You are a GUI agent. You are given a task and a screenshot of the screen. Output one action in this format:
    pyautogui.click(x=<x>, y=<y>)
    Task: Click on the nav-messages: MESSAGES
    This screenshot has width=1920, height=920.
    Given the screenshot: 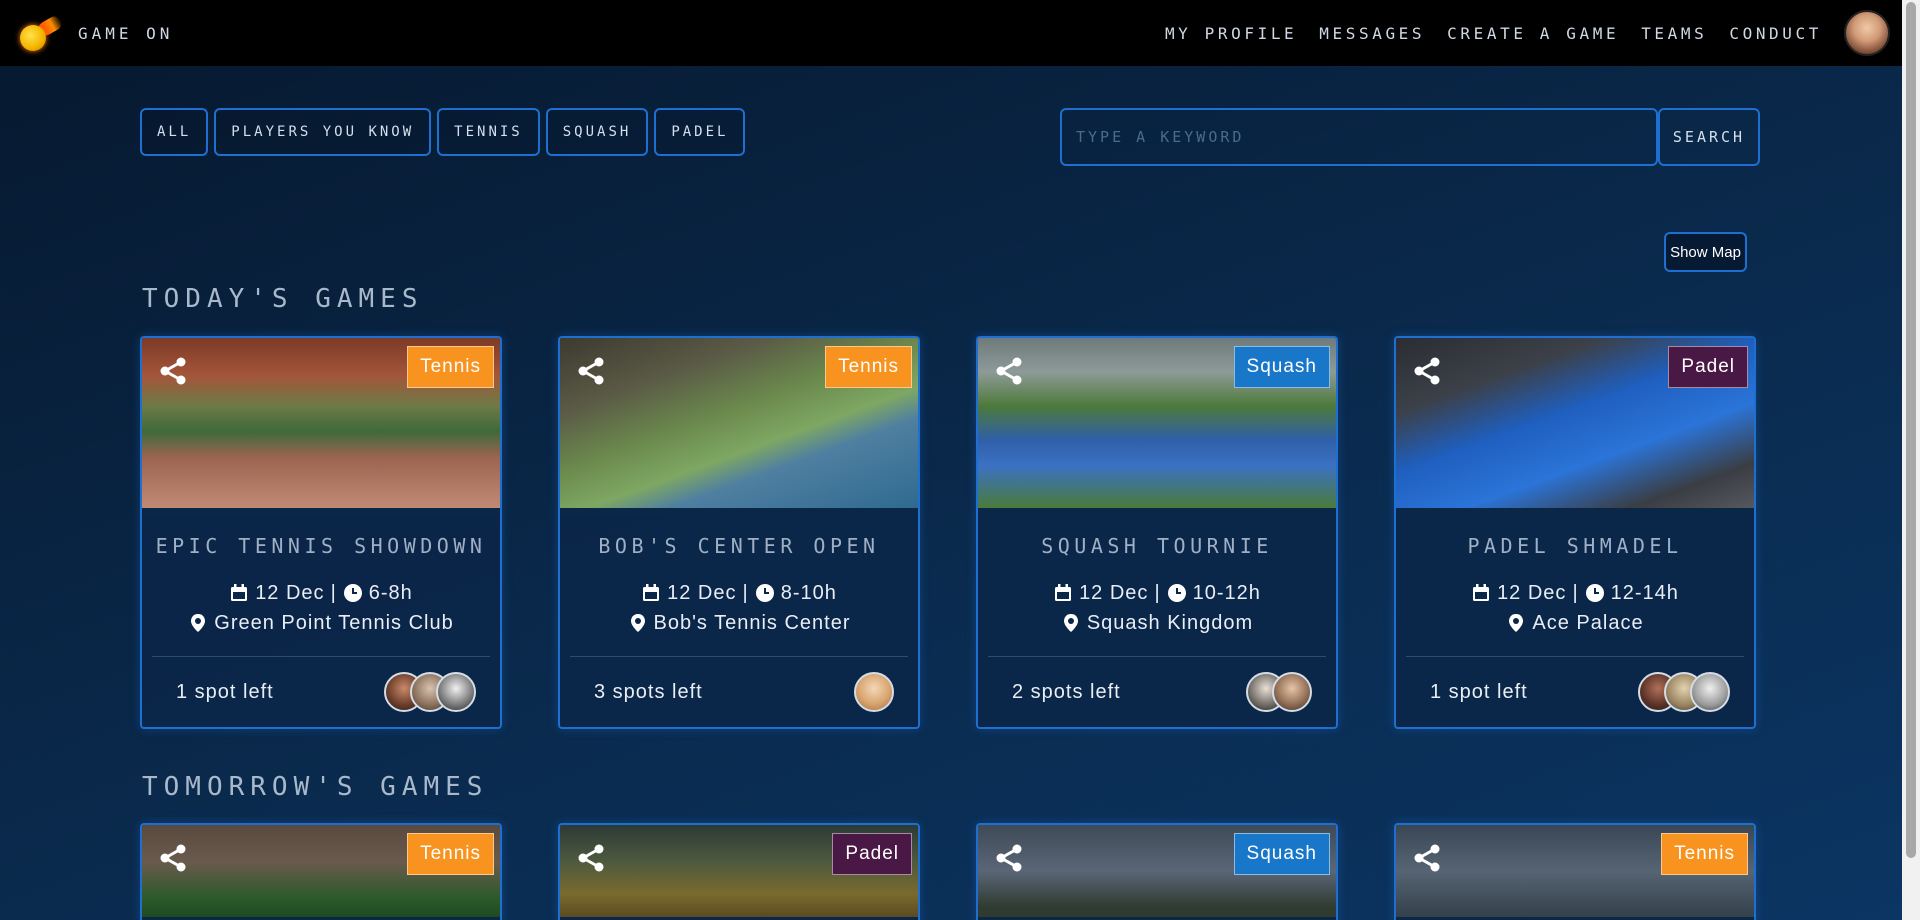 What is the action you would take?
    pyautogui.click(x=1372, y=33)
    